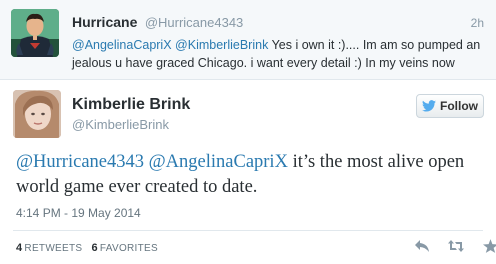 The width and height of the screenshot is (496, 264). What do you see at coordinates (19, 248) in the screenshot?
I see `retweets-count: 4` at bounding box center [19, 248].